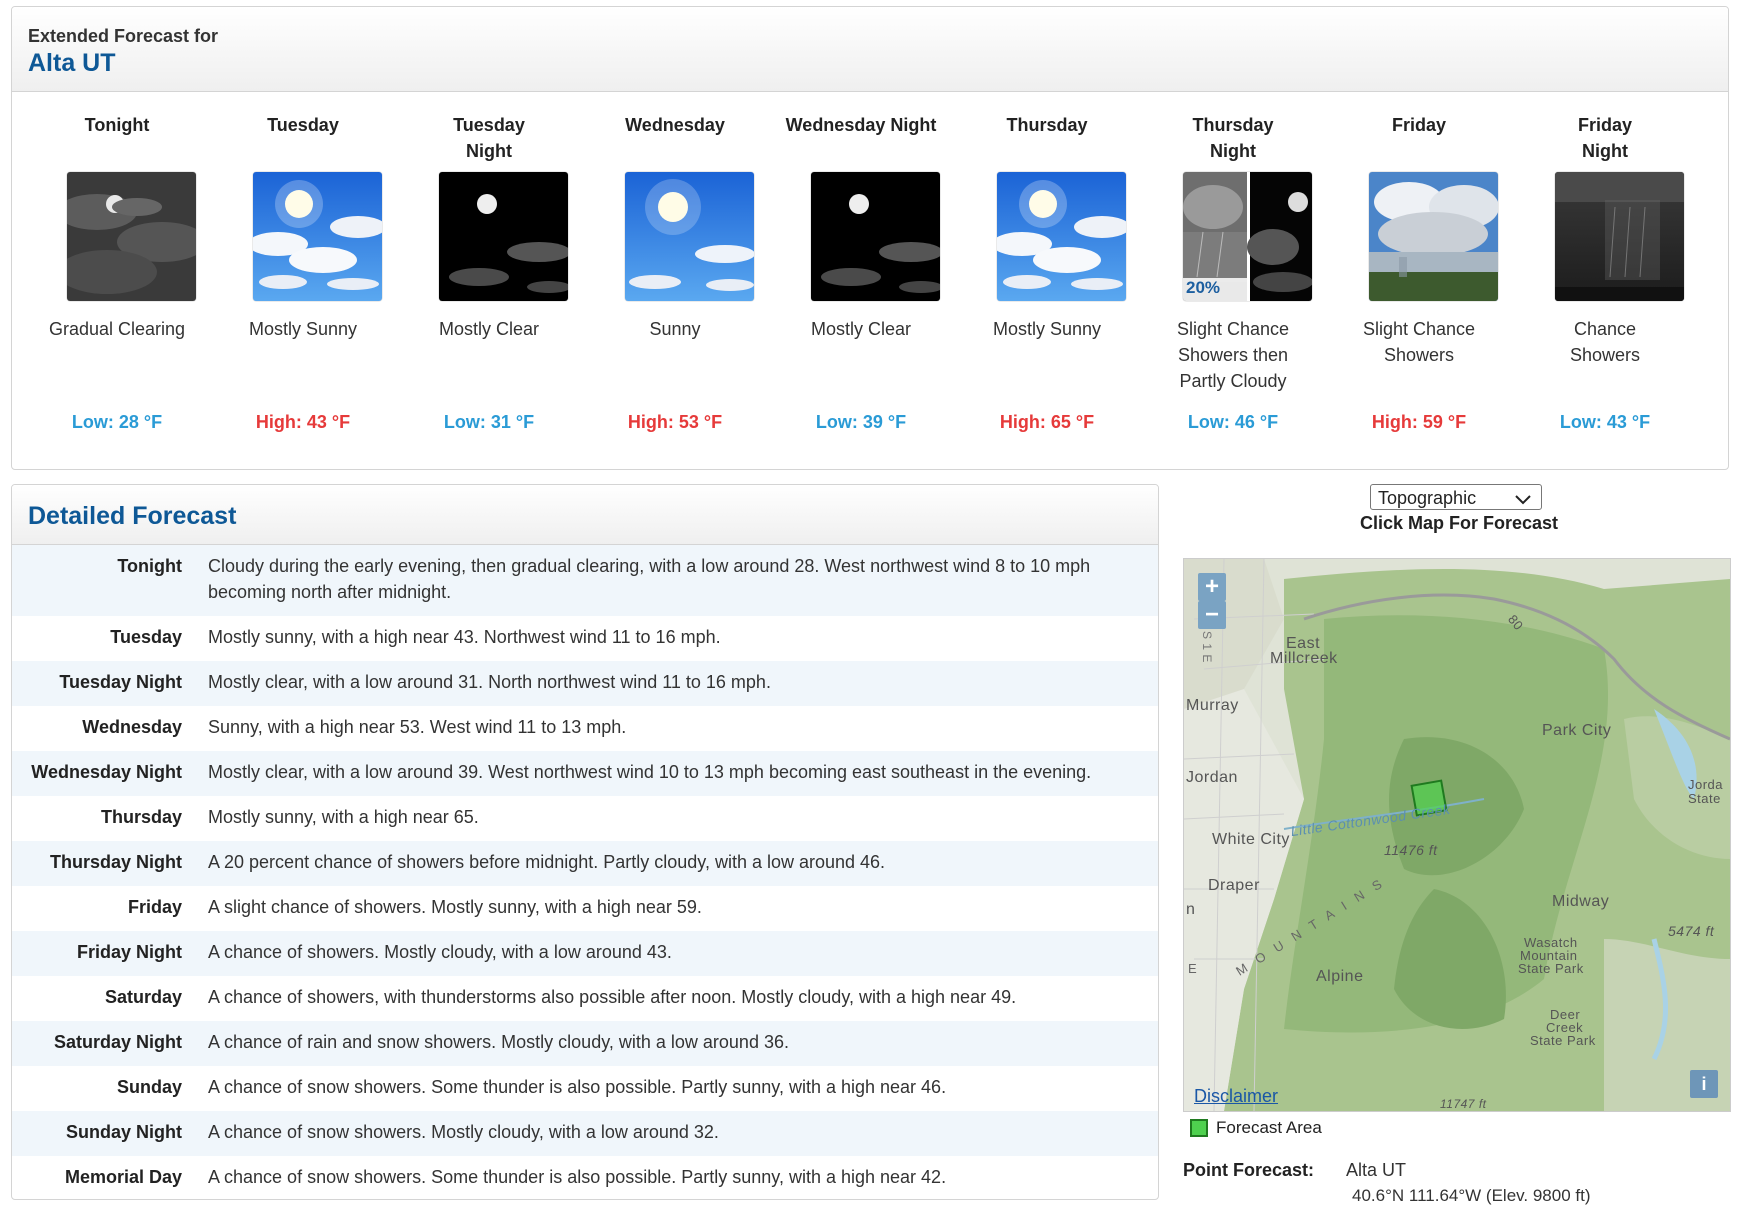 The image size is (1738, 1216). Describe the element at coordinates (129, 952) in the screenshot. I see `row-label: Friday Night` at that location.